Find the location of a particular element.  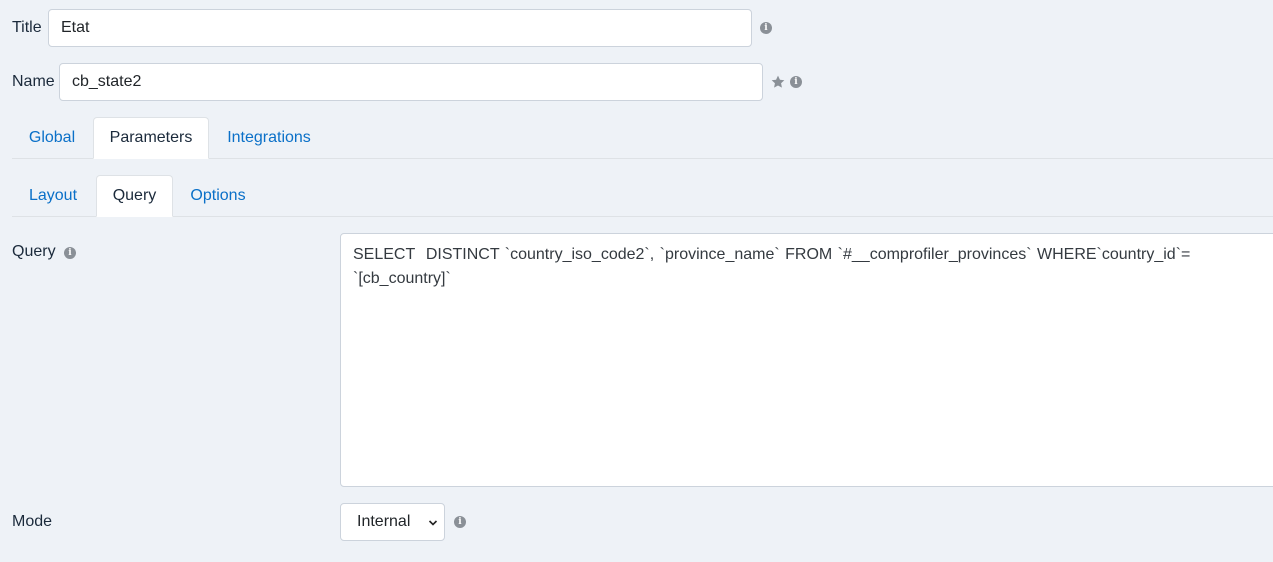

mode-select: Internal is located at coordinates (392, 522).